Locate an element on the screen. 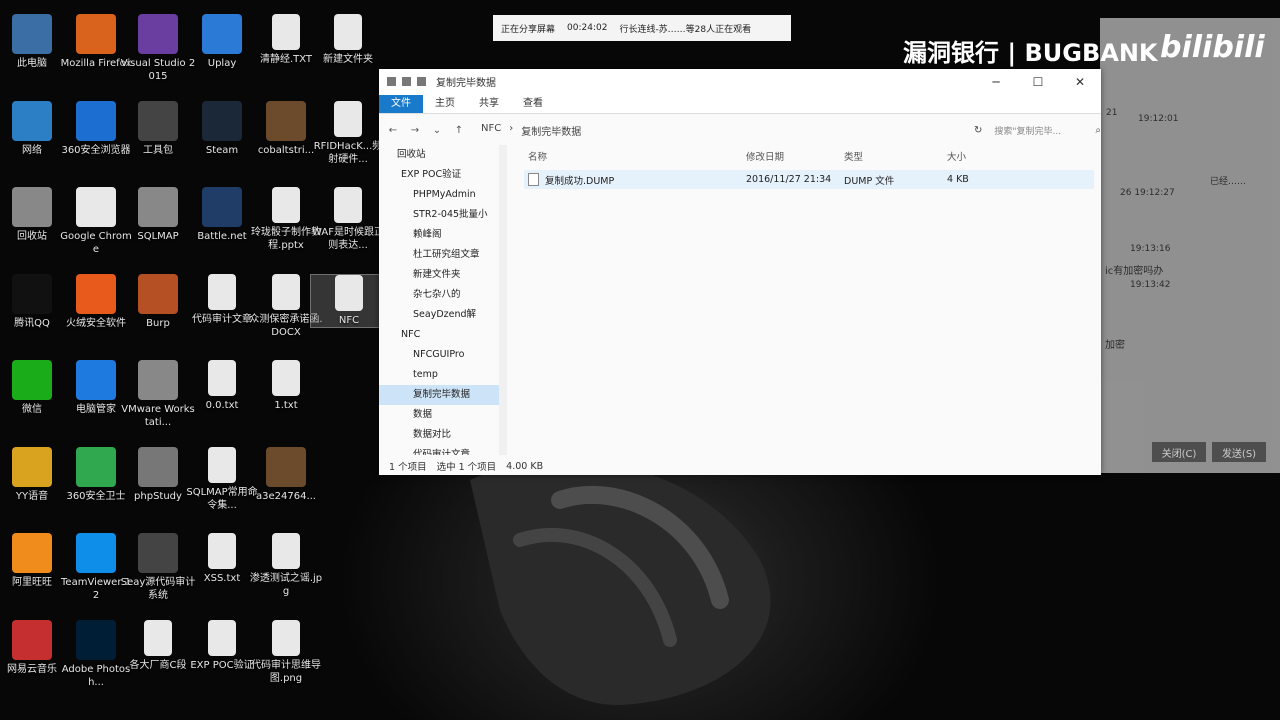  nav-item: 数据 is located at coordinates (439, 415).